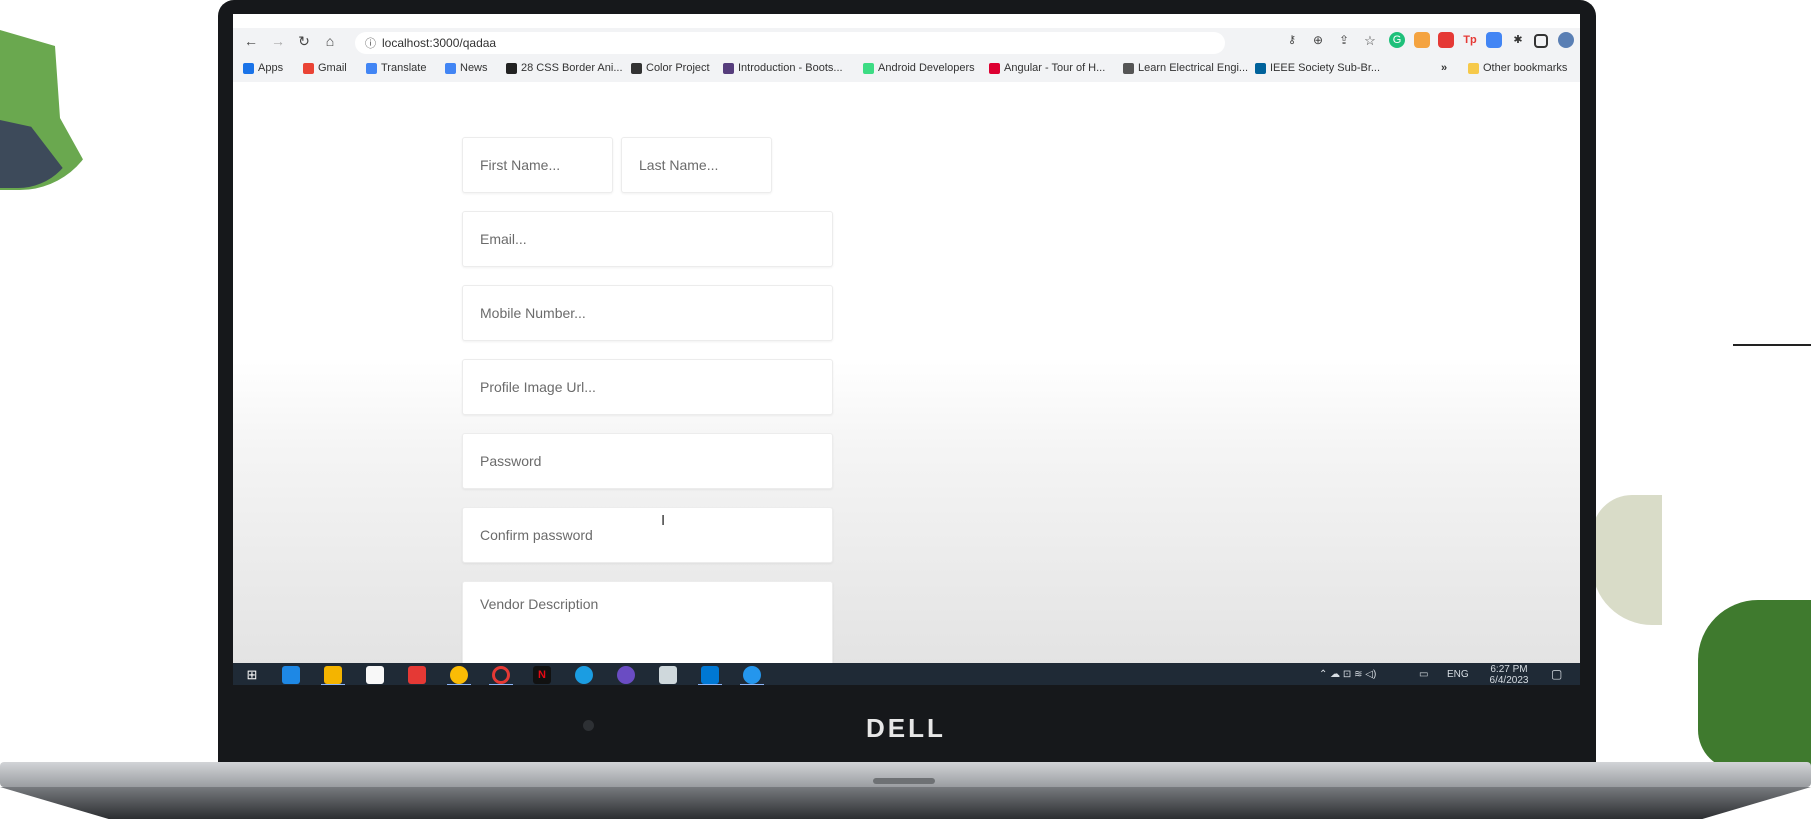 The width and height of the screenshot is (1811, 819). Describe the element at coordinates (308, 68) in the screenshot. I see `gmail-icon` at that location.